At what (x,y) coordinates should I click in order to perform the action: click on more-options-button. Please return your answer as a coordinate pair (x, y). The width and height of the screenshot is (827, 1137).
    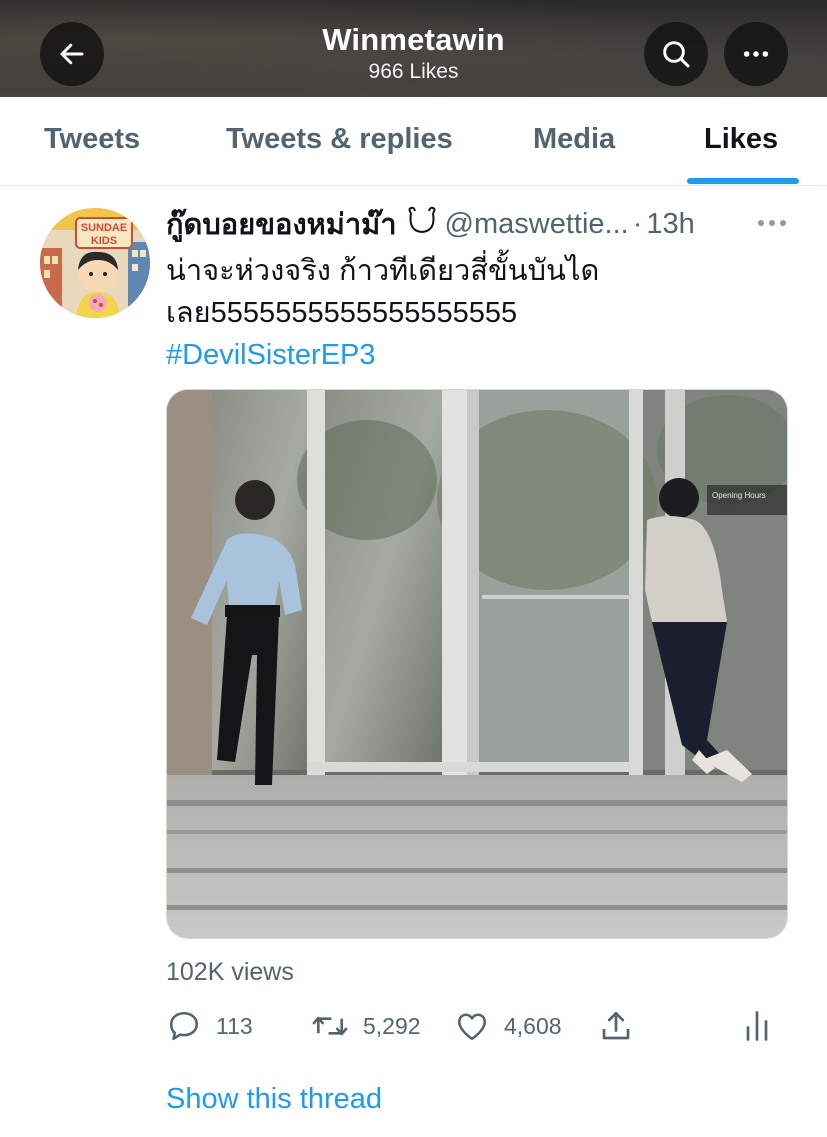
    Looking at the image, I should click on (756, 54).